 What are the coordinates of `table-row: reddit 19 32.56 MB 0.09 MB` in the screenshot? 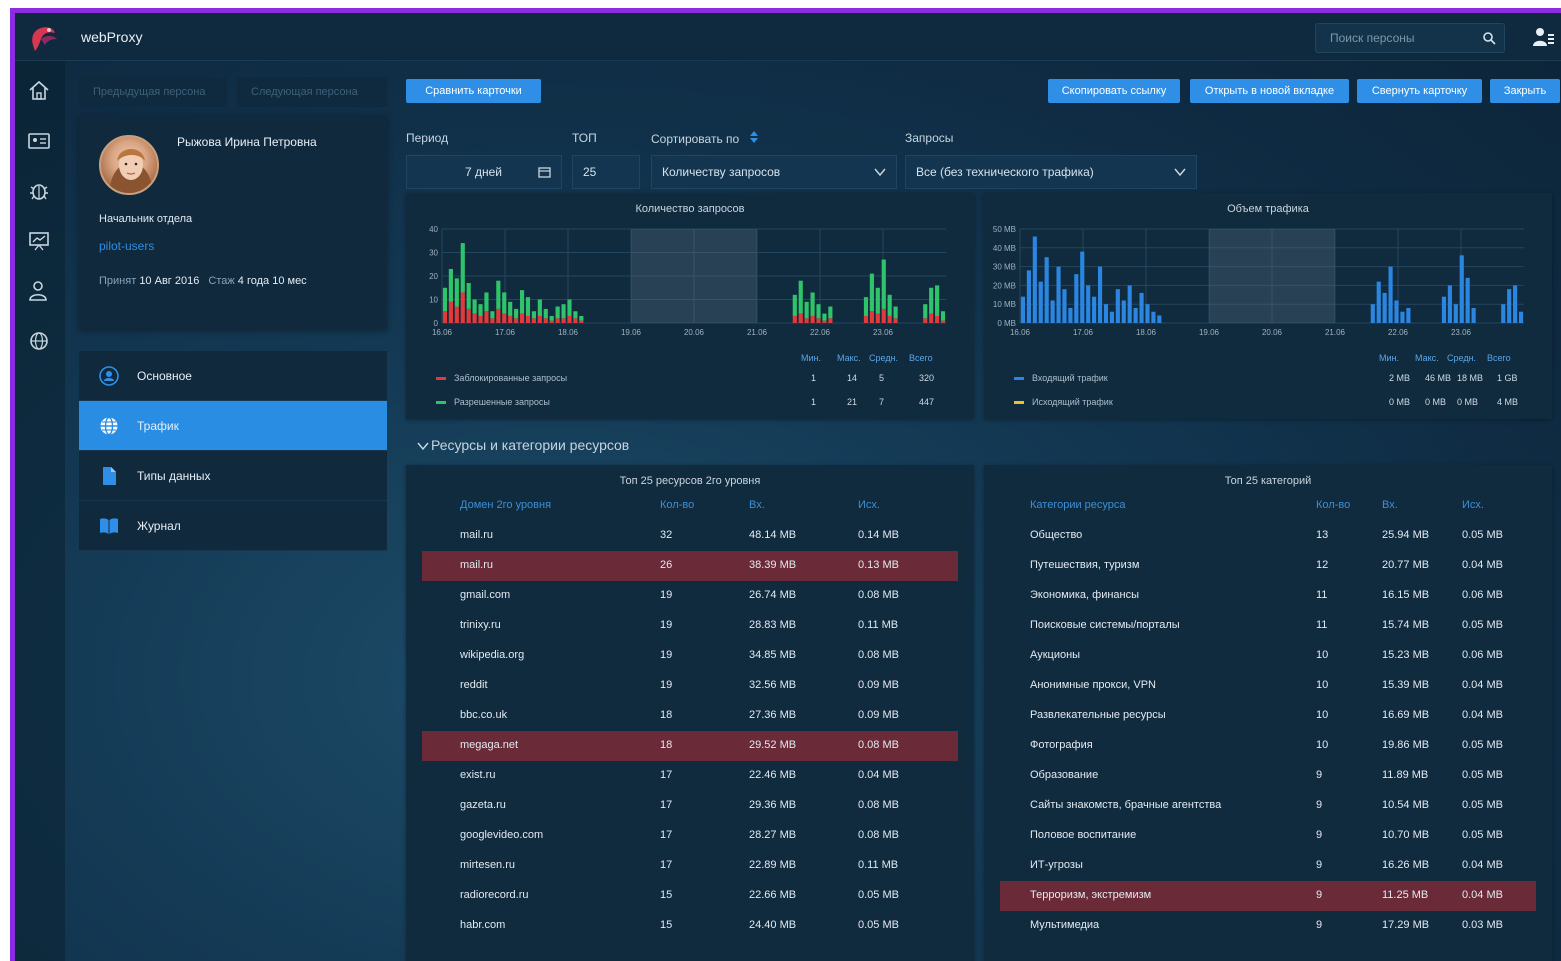 It's located at (690, 686).